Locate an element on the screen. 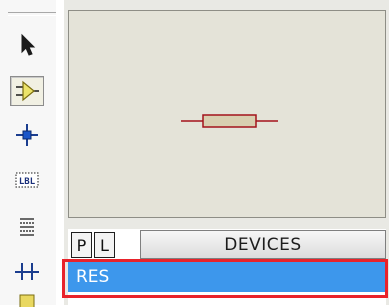 This screenshot has width=389, height=307. mode-toolbar: LBL is located at coordinates (28, 153).